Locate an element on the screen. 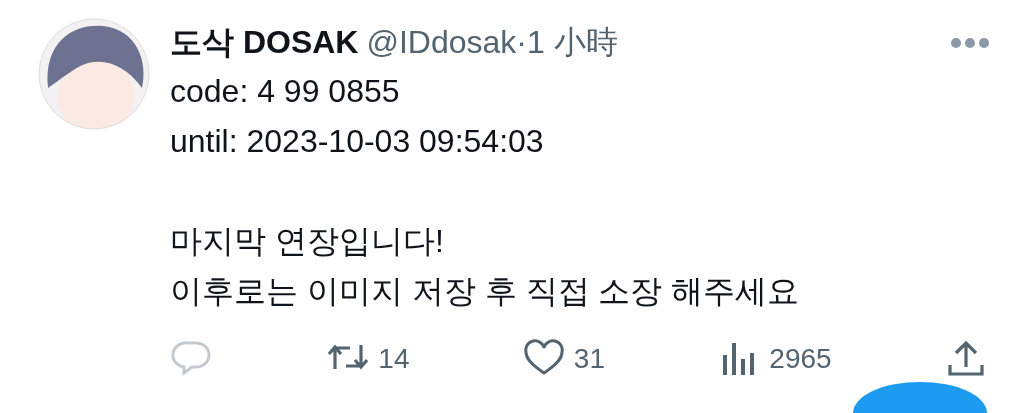 The height and width of the screenshot is (413, 1024). timestamp: 1 小時 is located at coordinates (572, 42).